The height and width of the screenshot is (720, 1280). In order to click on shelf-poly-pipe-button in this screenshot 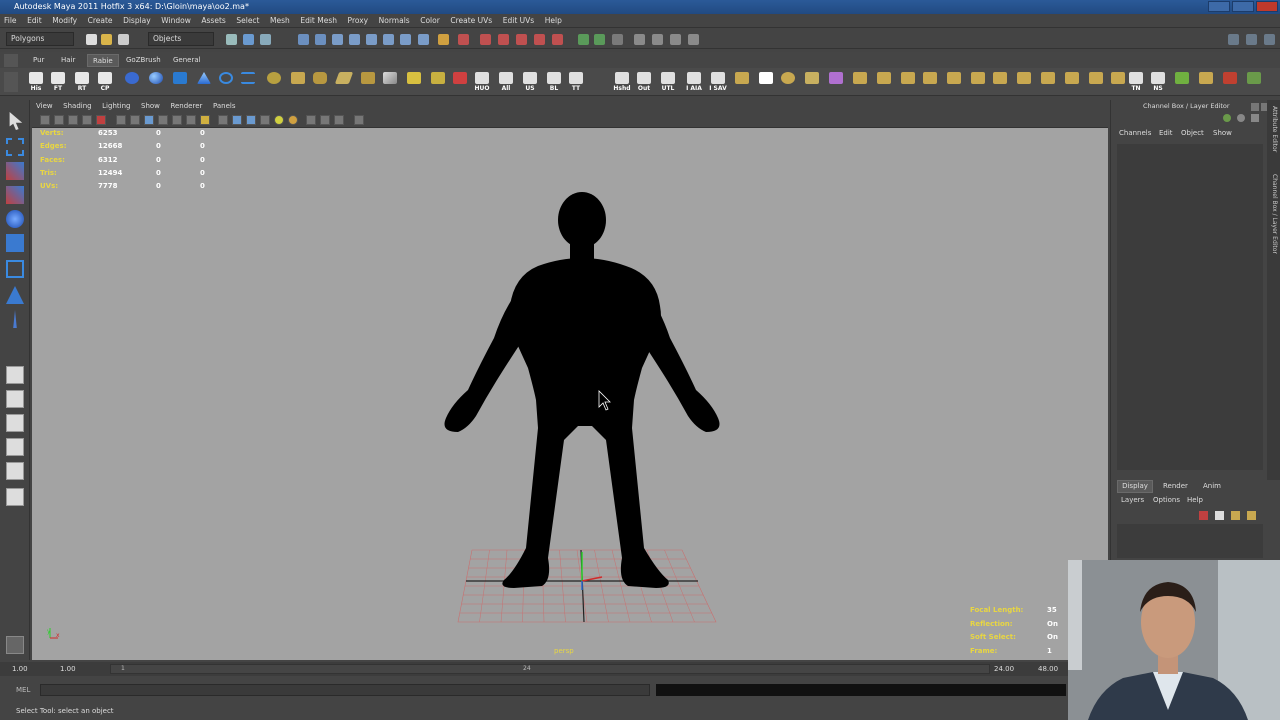, I will do `click(368, 82)`.